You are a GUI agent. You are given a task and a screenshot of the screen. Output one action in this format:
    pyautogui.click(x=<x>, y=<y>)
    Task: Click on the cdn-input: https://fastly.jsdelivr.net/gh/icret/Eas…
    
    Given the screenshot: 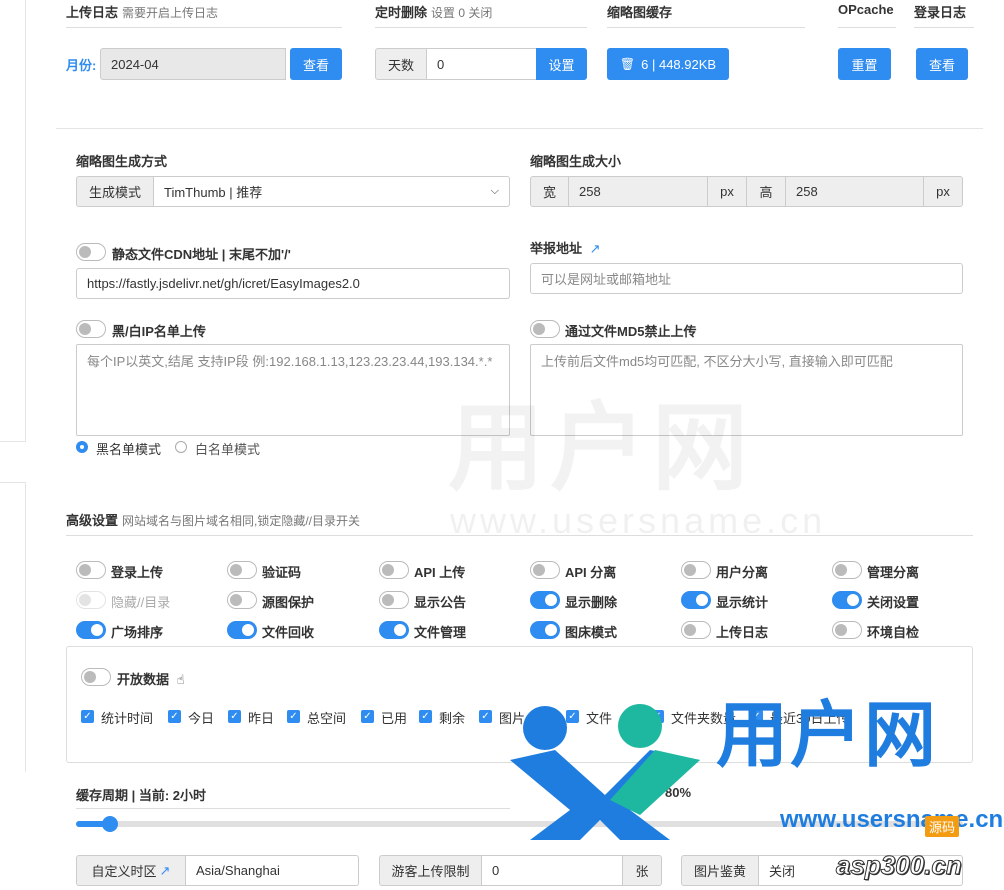 What is the action you would take?
    pyautogui.click(x=293, y=283)
    